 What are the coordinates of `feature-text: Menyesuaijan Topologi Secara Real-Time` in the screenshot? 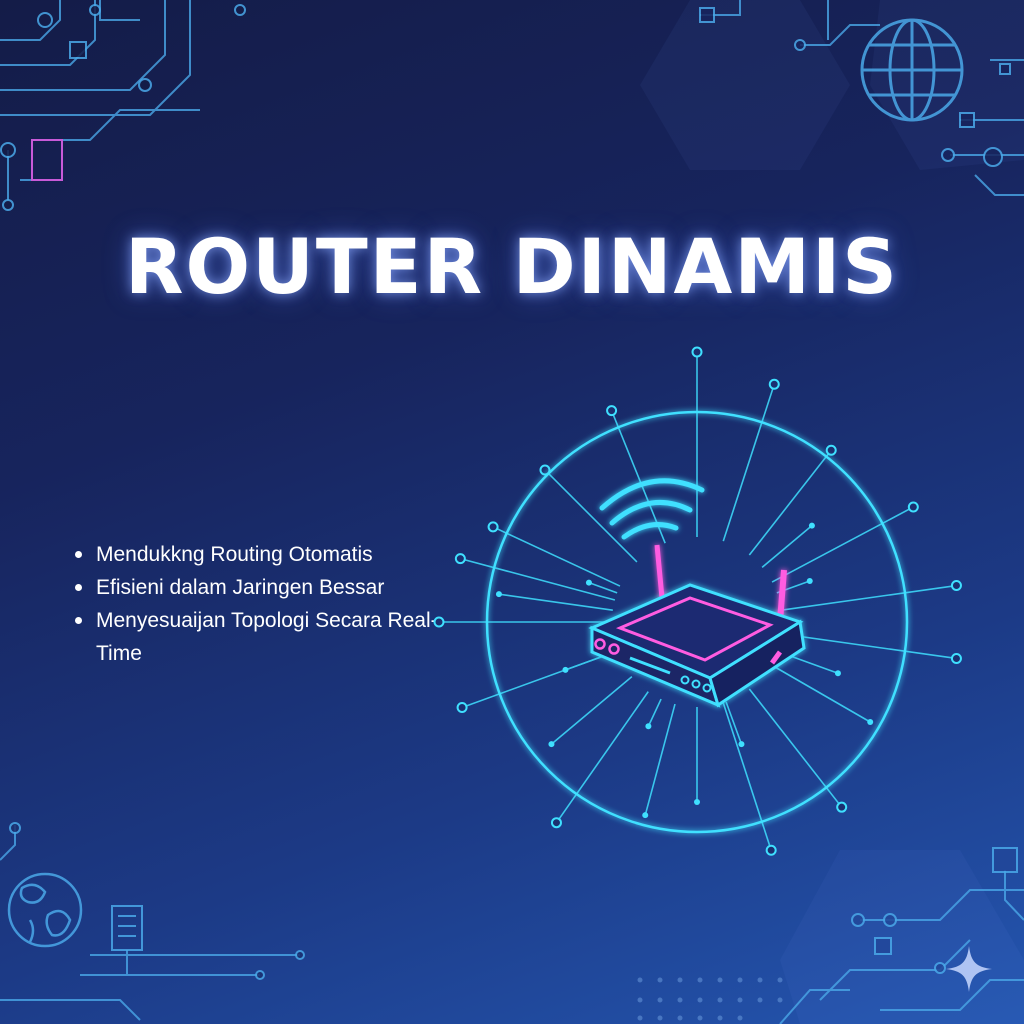 It's located at (267, 637).